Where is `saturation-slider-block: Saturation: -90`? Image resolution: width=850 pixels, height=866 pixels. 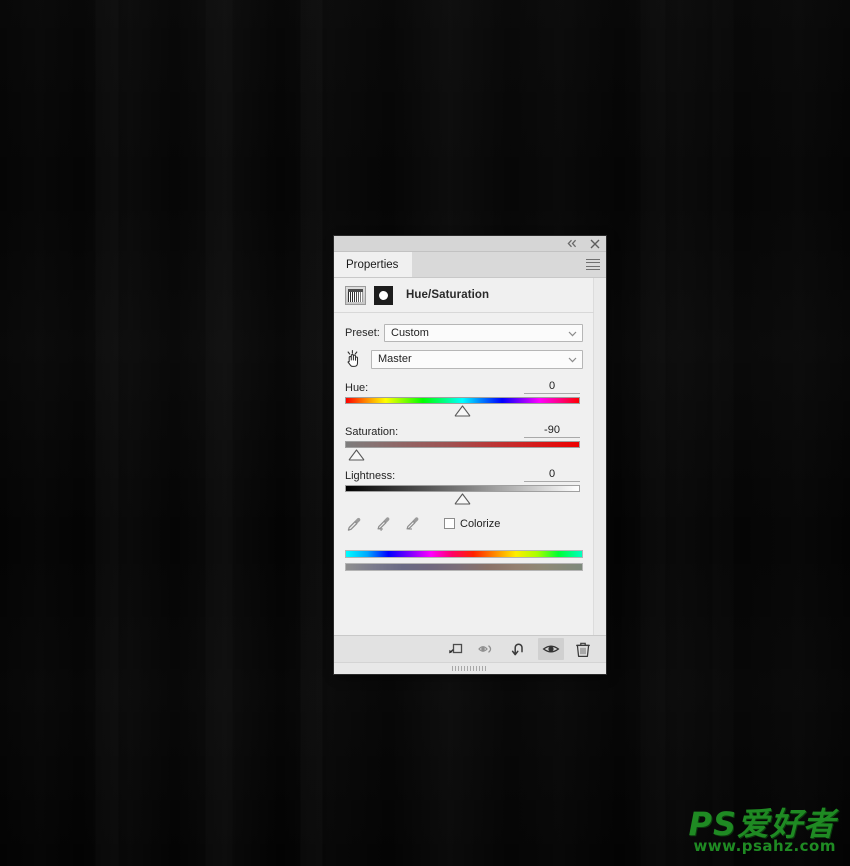
saturation-slider-block: Saturation: -90 is located at coordinates (462, 442).